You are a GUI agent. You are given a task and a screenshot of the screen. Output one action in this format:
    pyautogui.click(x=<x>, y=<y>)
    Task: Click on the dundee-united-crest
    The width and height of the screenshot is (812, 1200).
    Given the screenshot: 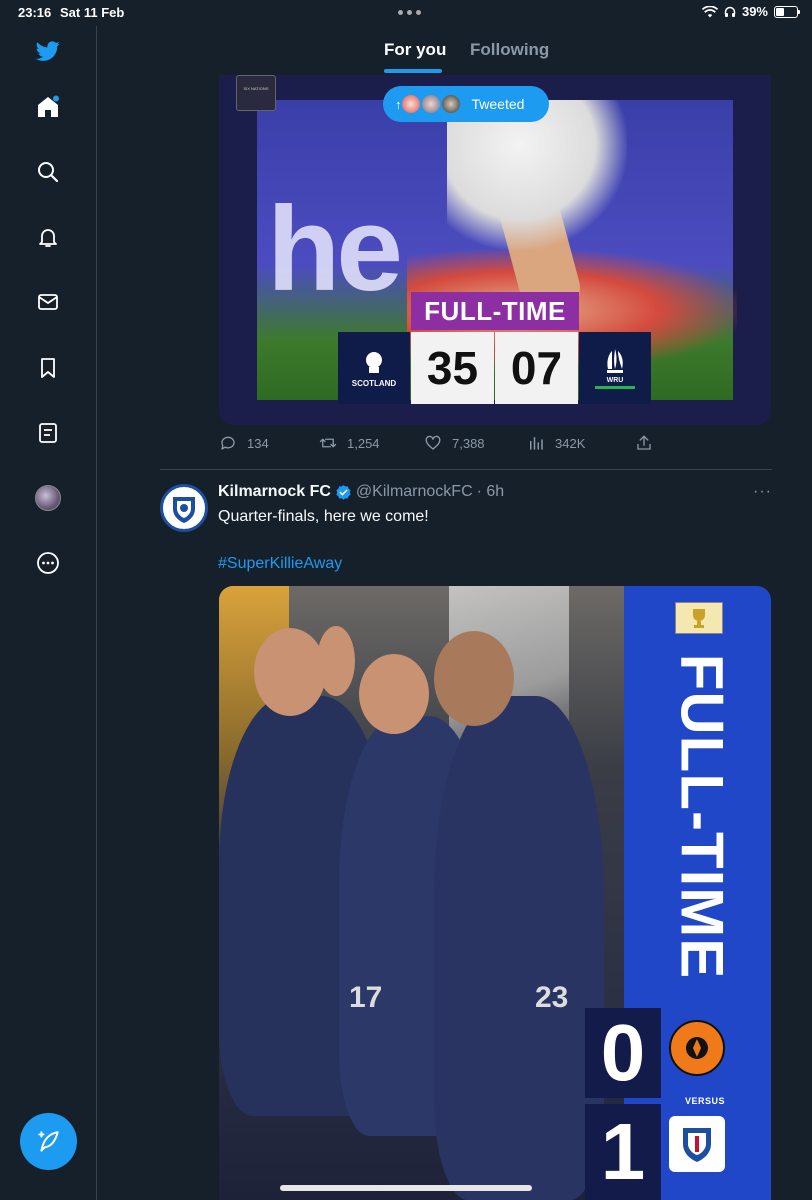 What is the action you would take?
    pyautogui.click(x=697, y=1048)
    